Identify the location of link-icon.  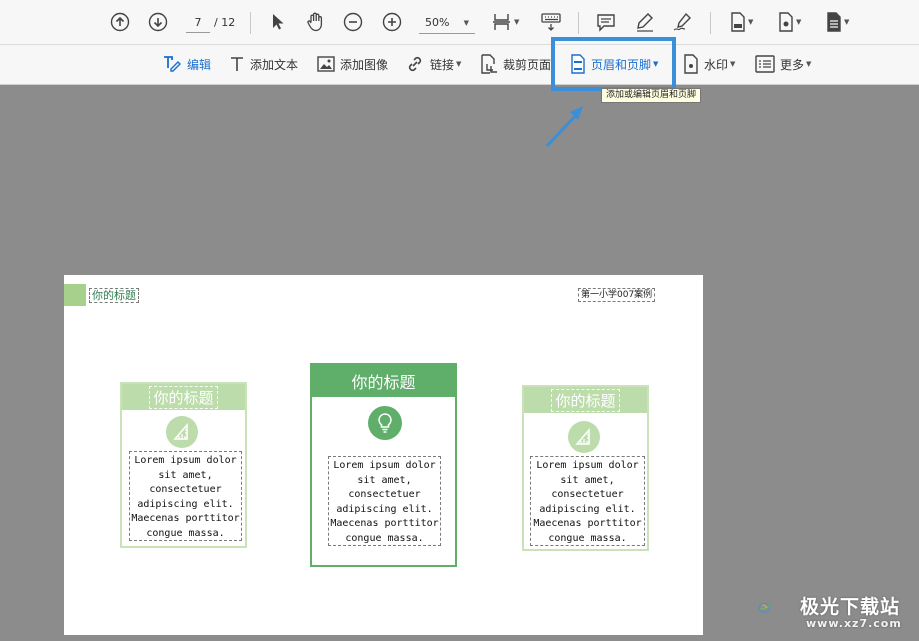
(415, 64).